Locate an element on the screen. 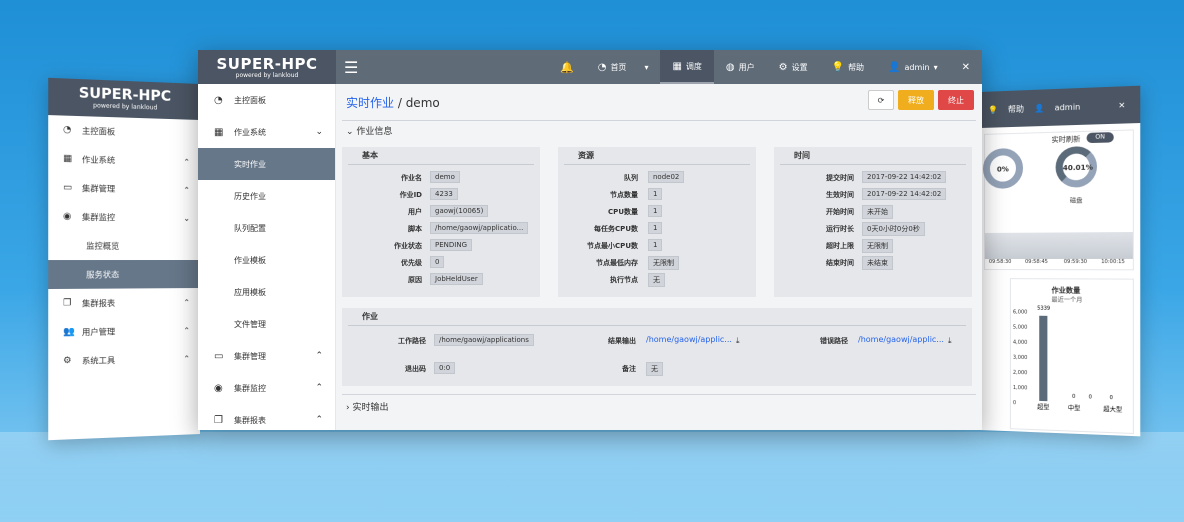 The image size is (1184, 522). field-label: 节点最低内存 is located at coordinates (617, 263).